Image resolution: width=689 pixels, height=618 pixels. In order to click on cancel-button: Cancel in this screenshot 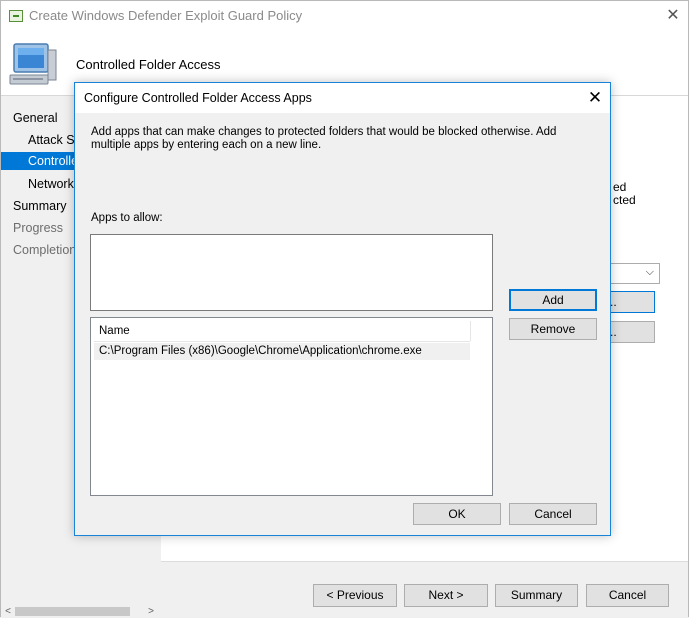, I will do `click(627, 595)`.